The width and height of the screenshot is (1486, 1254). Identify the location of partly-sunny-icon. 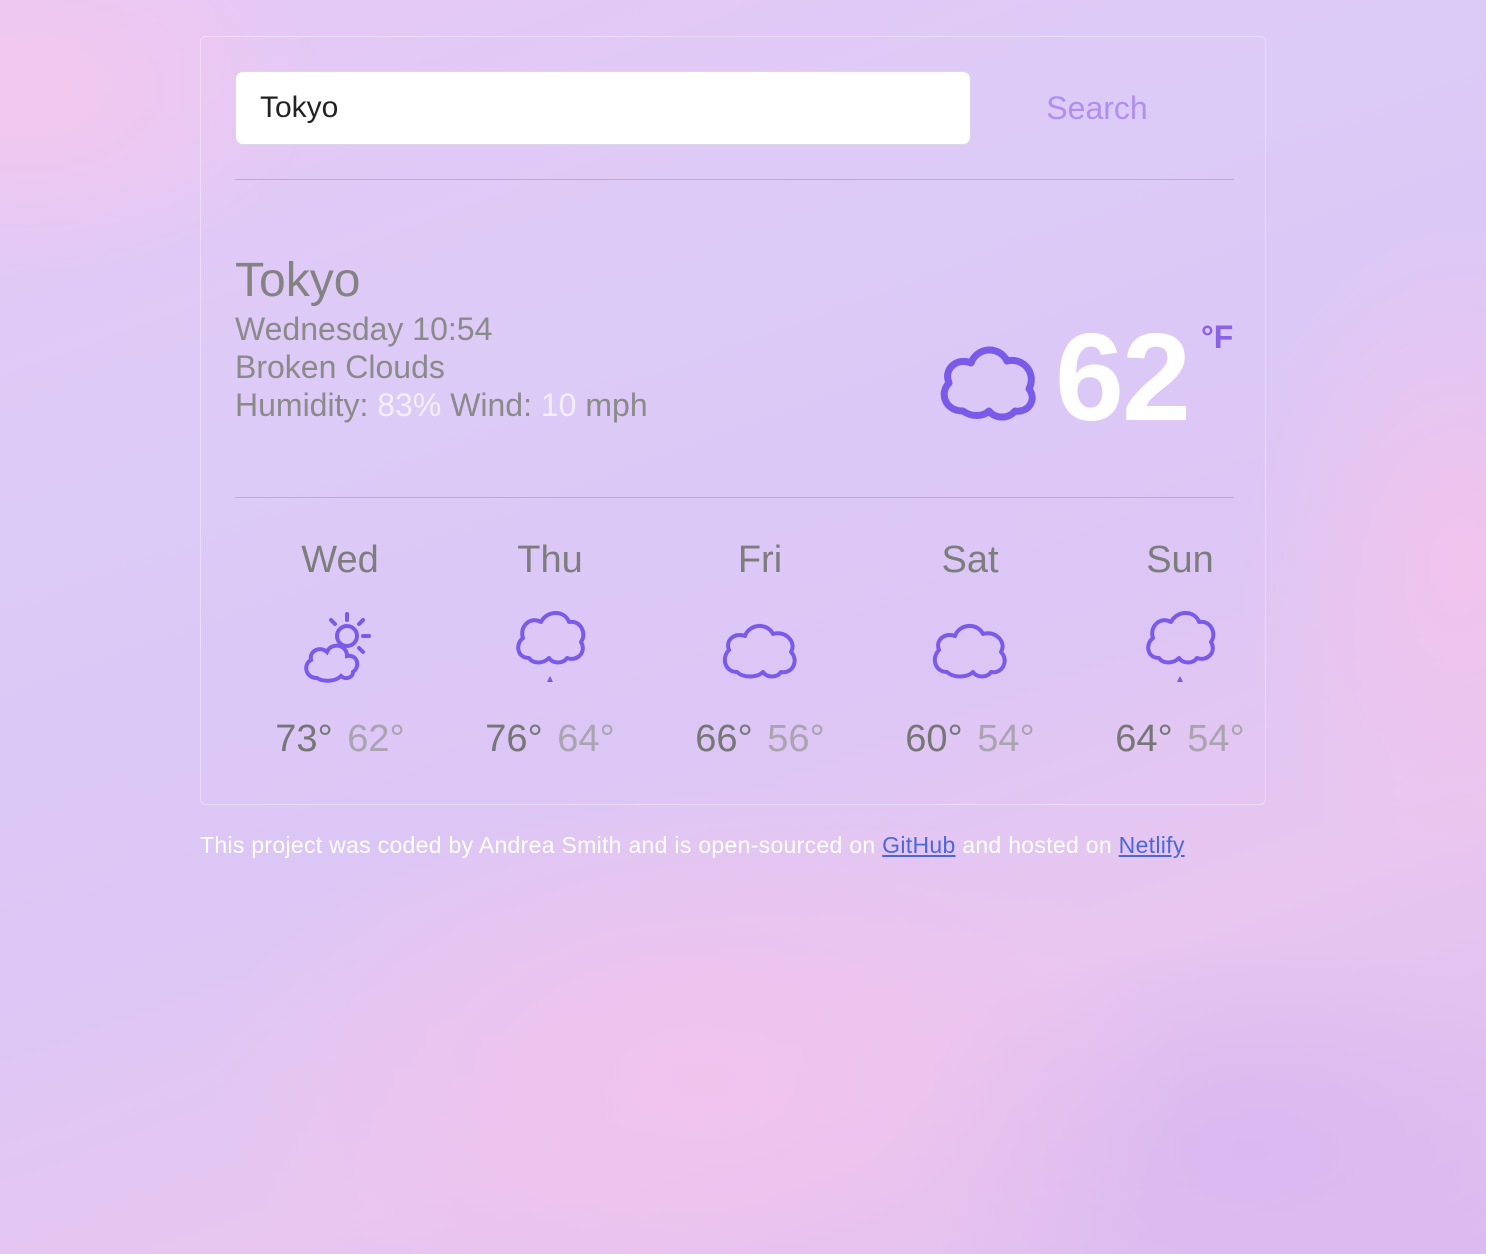
(337, 647).